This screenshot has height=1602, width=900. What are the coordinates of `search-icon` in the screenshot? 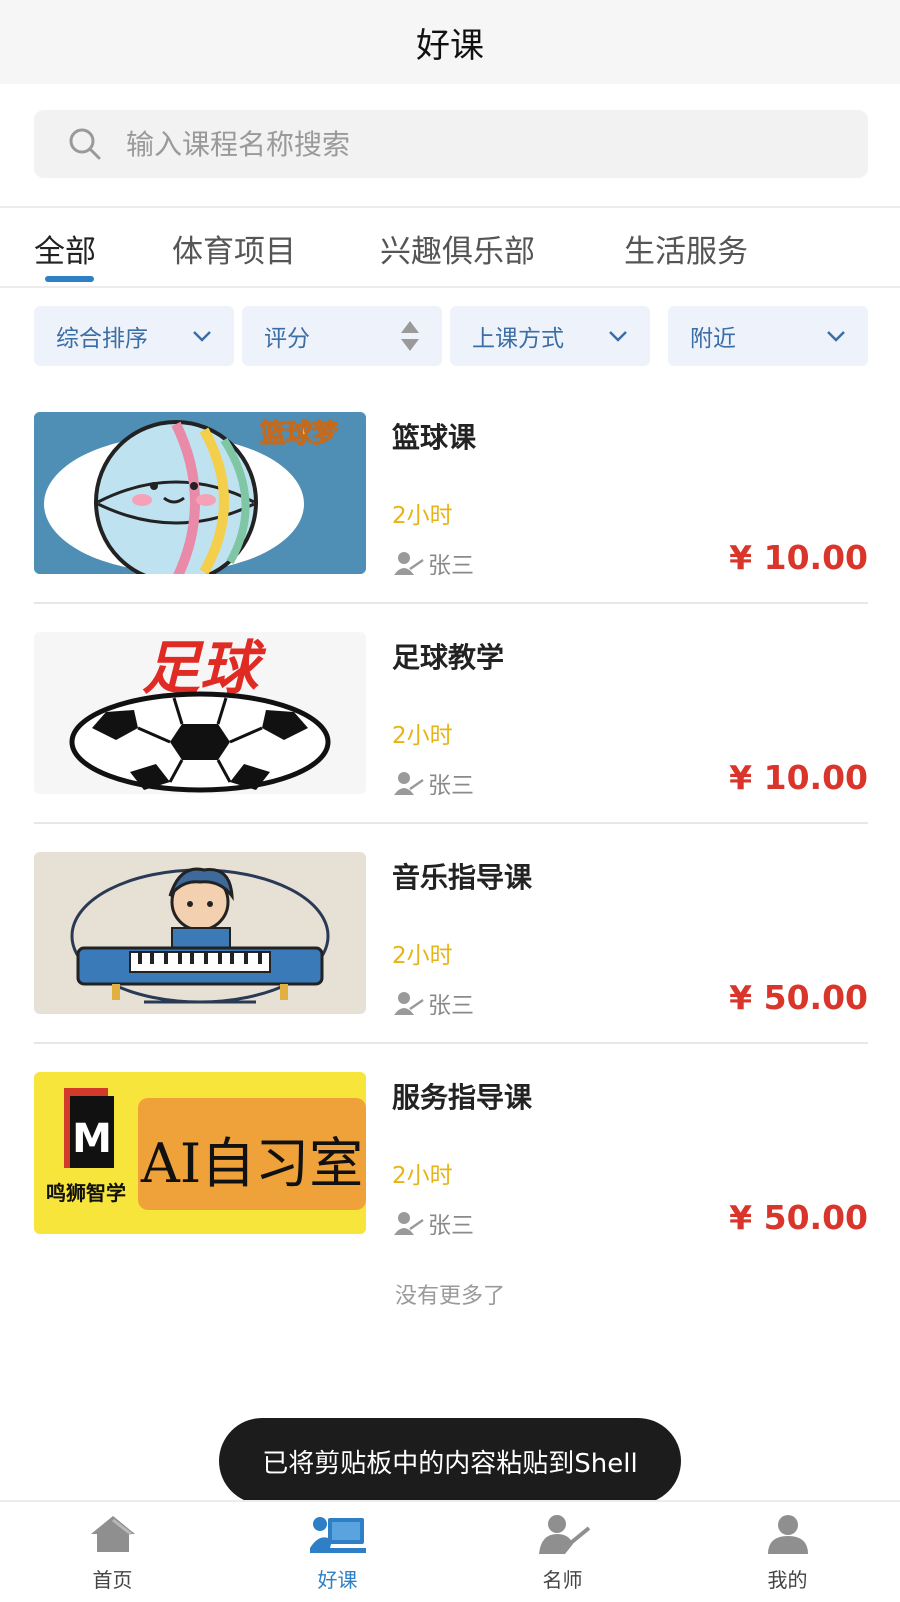 It's located at (85, 144).